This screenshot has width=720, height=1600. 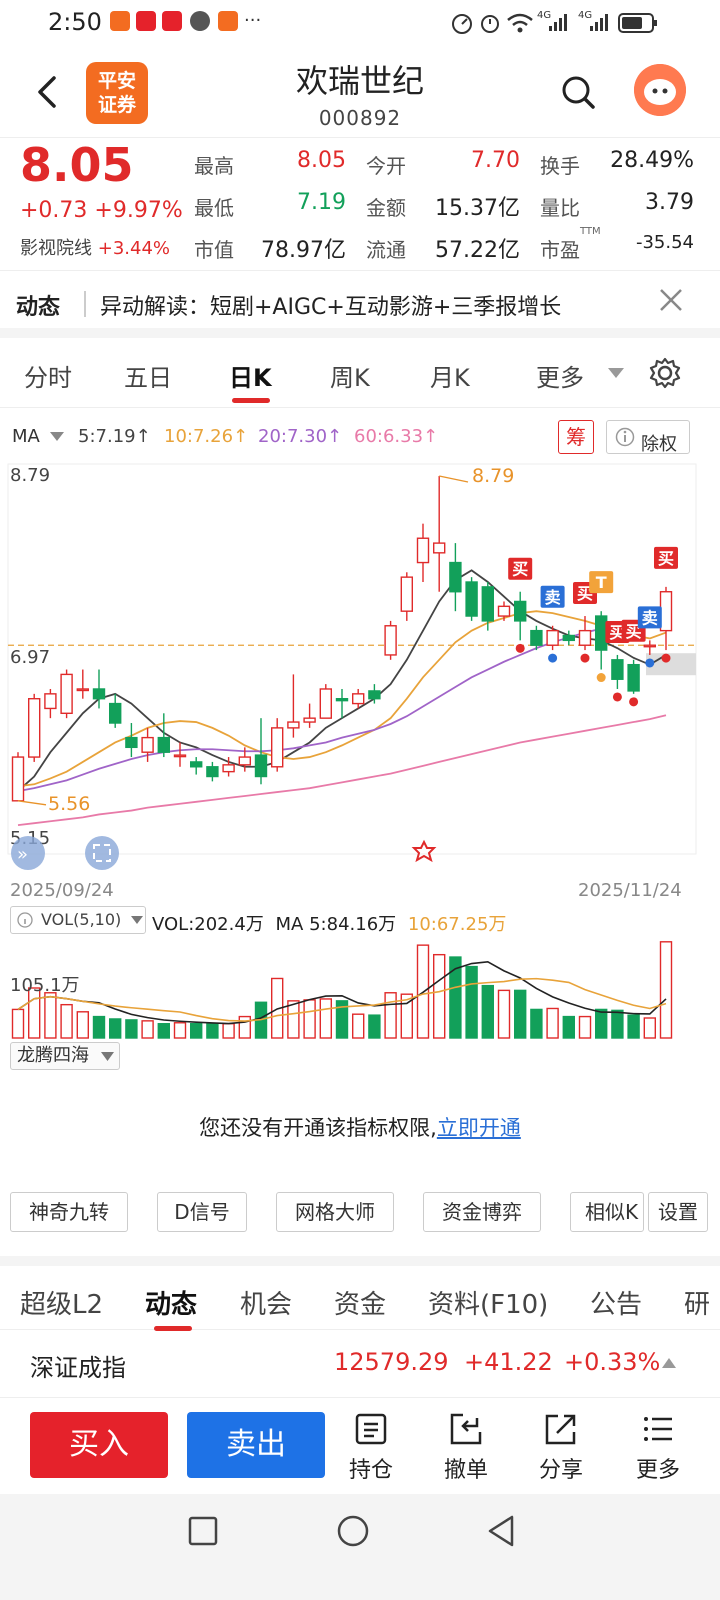 I want to click on tab-opportunity: 机会, so click(x=266, y=1302).